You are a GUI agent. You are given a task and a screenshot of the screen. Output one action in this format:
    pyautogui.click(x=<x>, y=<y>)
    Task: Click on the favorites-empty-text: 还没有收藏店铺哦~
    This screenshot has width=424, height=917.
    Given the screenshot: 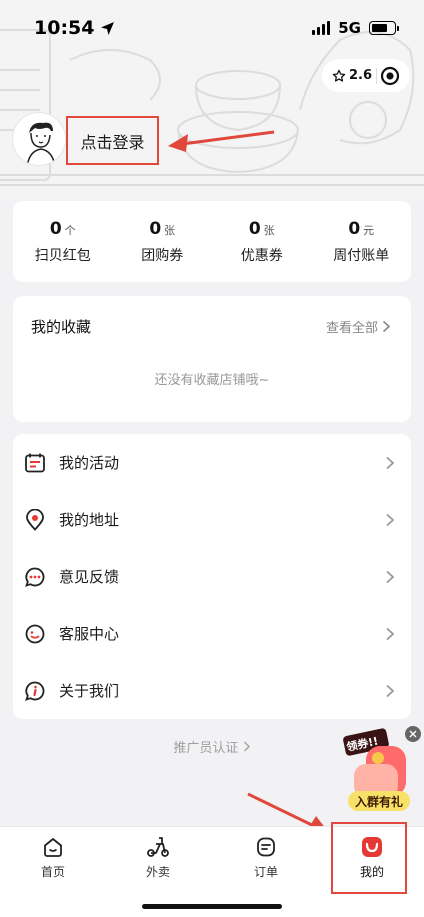 What is the action you would take?
    pyautogui.click(x=212, y=380)
    